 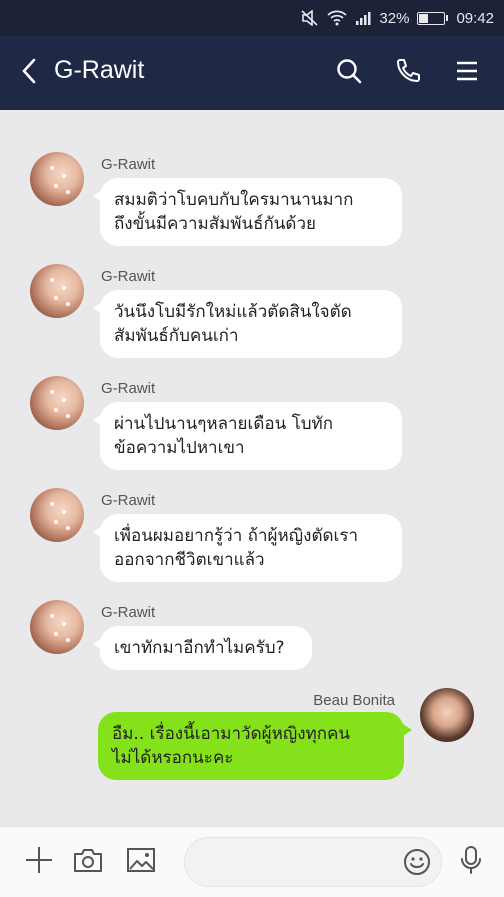 I want to click on message-line: ออกจากชีวิตเขาแล้ว, so click(x=189, y=560).